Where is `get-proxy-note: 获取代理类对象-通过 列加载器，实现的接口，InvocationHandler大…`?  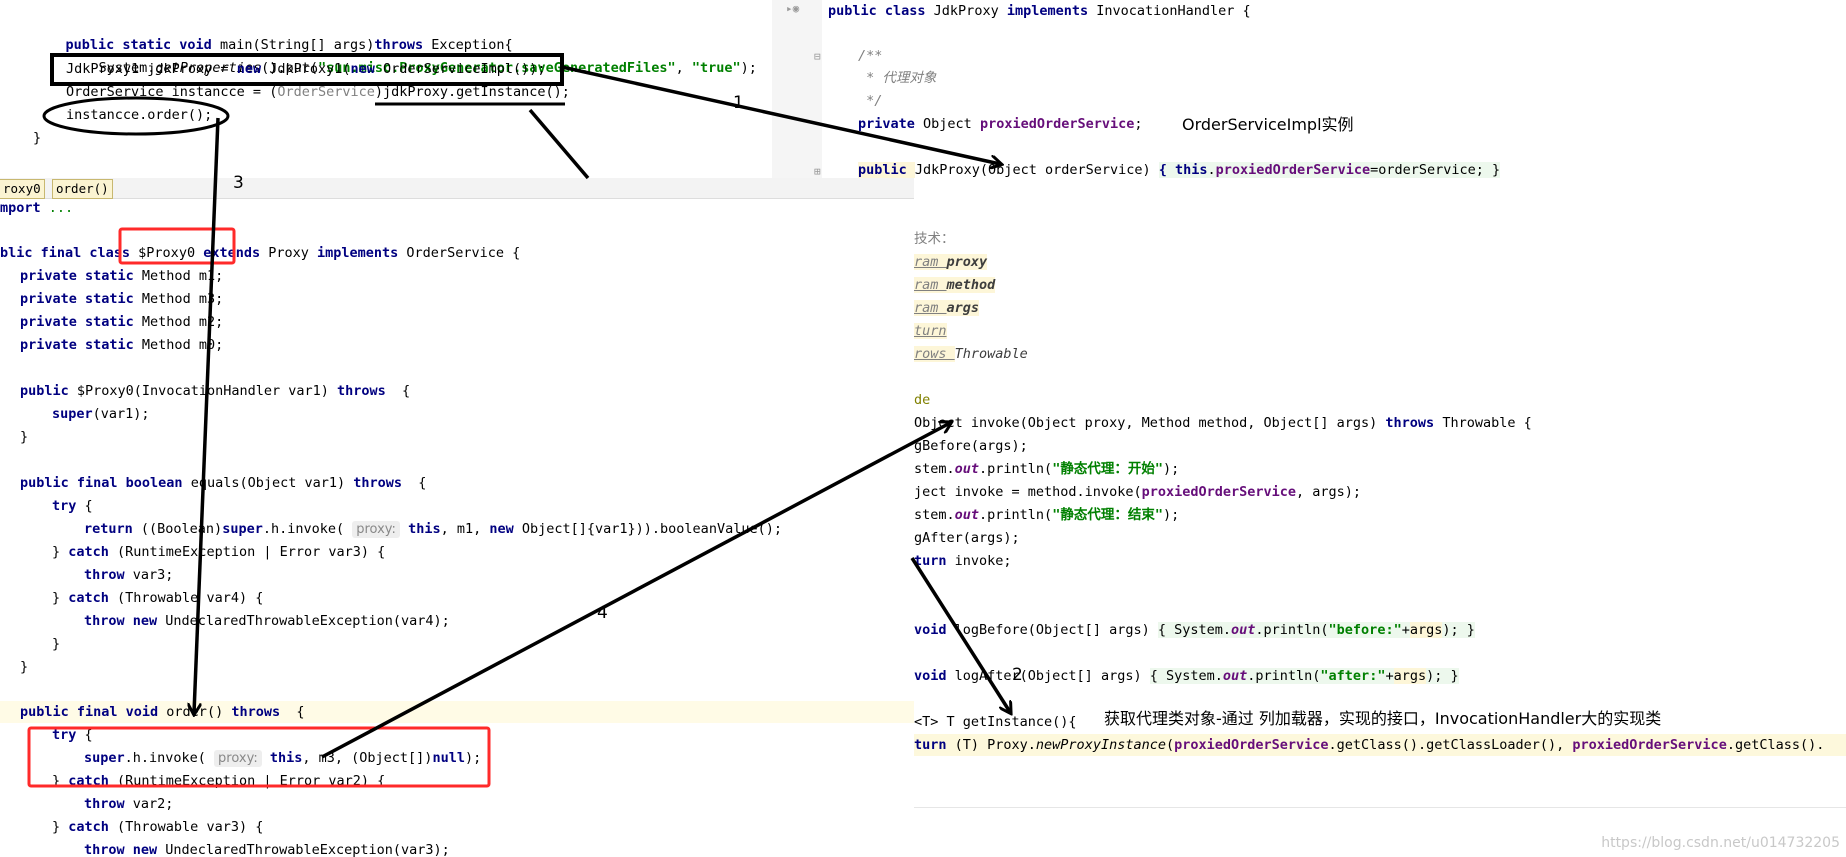
get-proxy-note: 获取代理类对象-通过 列加载器，实现的接口，InvocationHandler大… is located at coordinates (1383, 718).